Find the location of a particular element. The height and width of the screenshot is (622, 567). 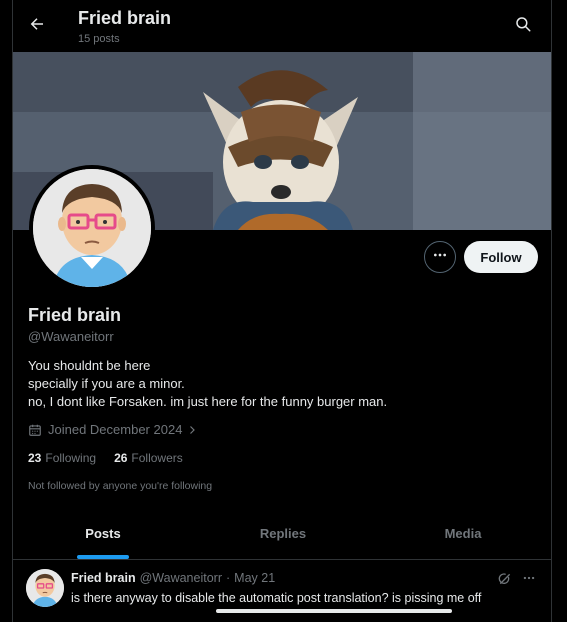

more-options-button is located at coordinates (440, 257).